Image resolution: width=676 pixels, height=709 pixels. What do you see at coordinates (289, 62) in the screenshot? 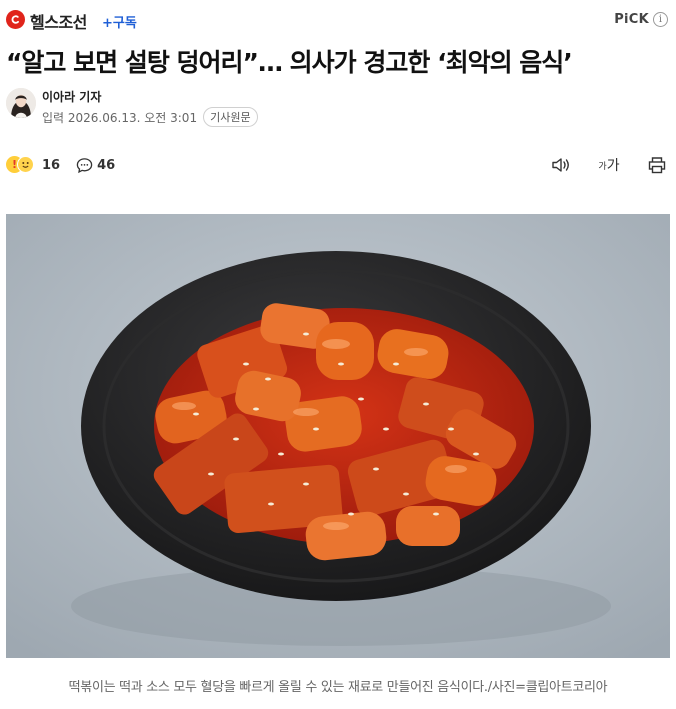
I see `article-headline: “알고 보면 설탕 덩어리”… 의사가 경고한 ‘최악의 음식’` at bounding box center [289, 62].